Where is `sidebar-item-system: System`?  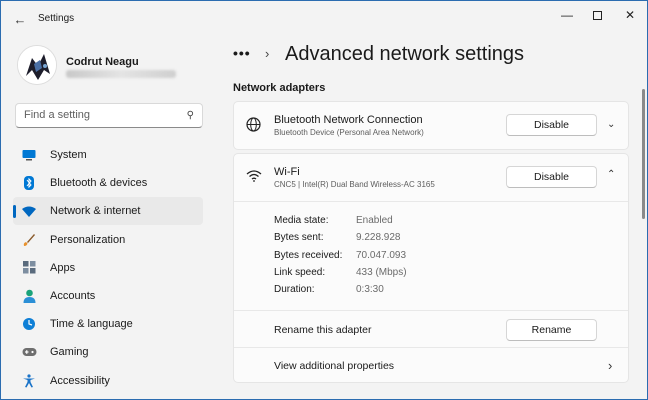 sidebar-item-system: System is located at coordinates (108, 155).